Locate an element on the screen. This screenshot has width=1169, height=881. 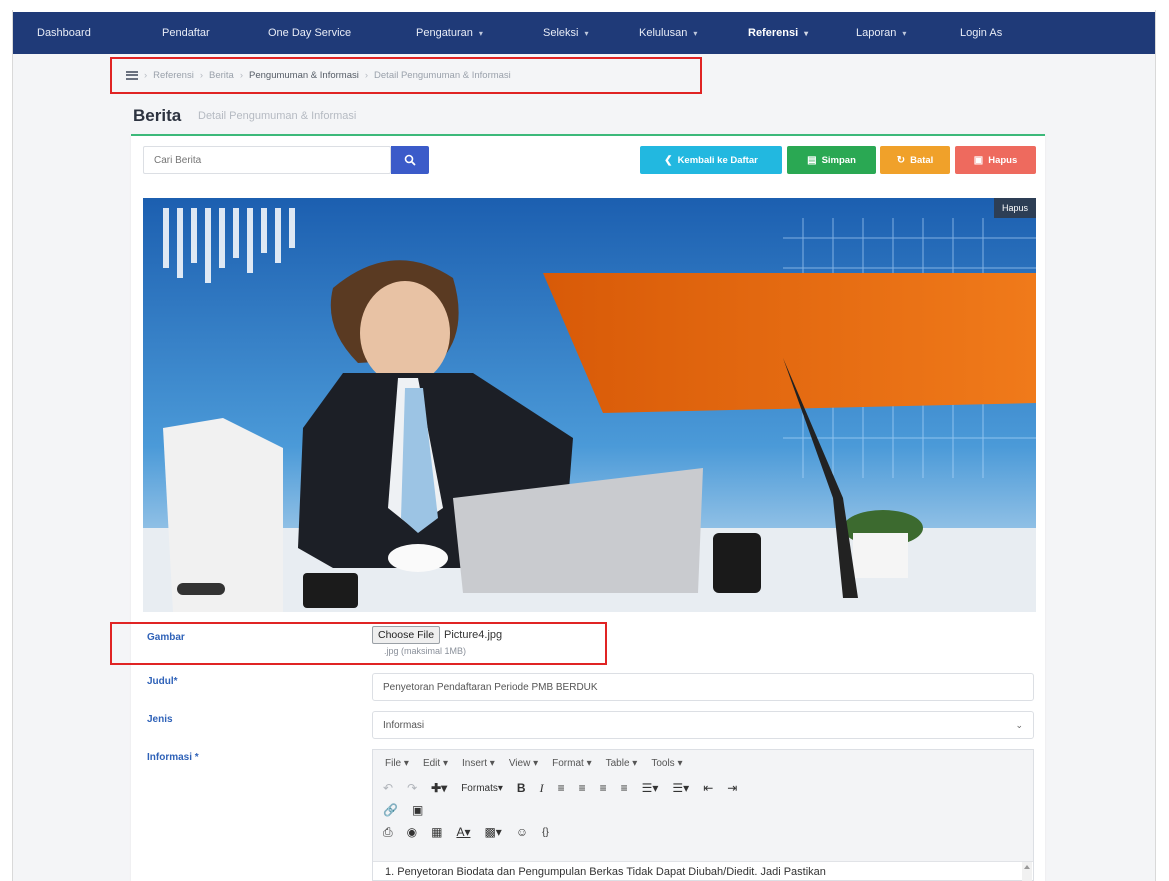
nav-item-pendaftar: Pendaftar is located at coordinates (186, 33).